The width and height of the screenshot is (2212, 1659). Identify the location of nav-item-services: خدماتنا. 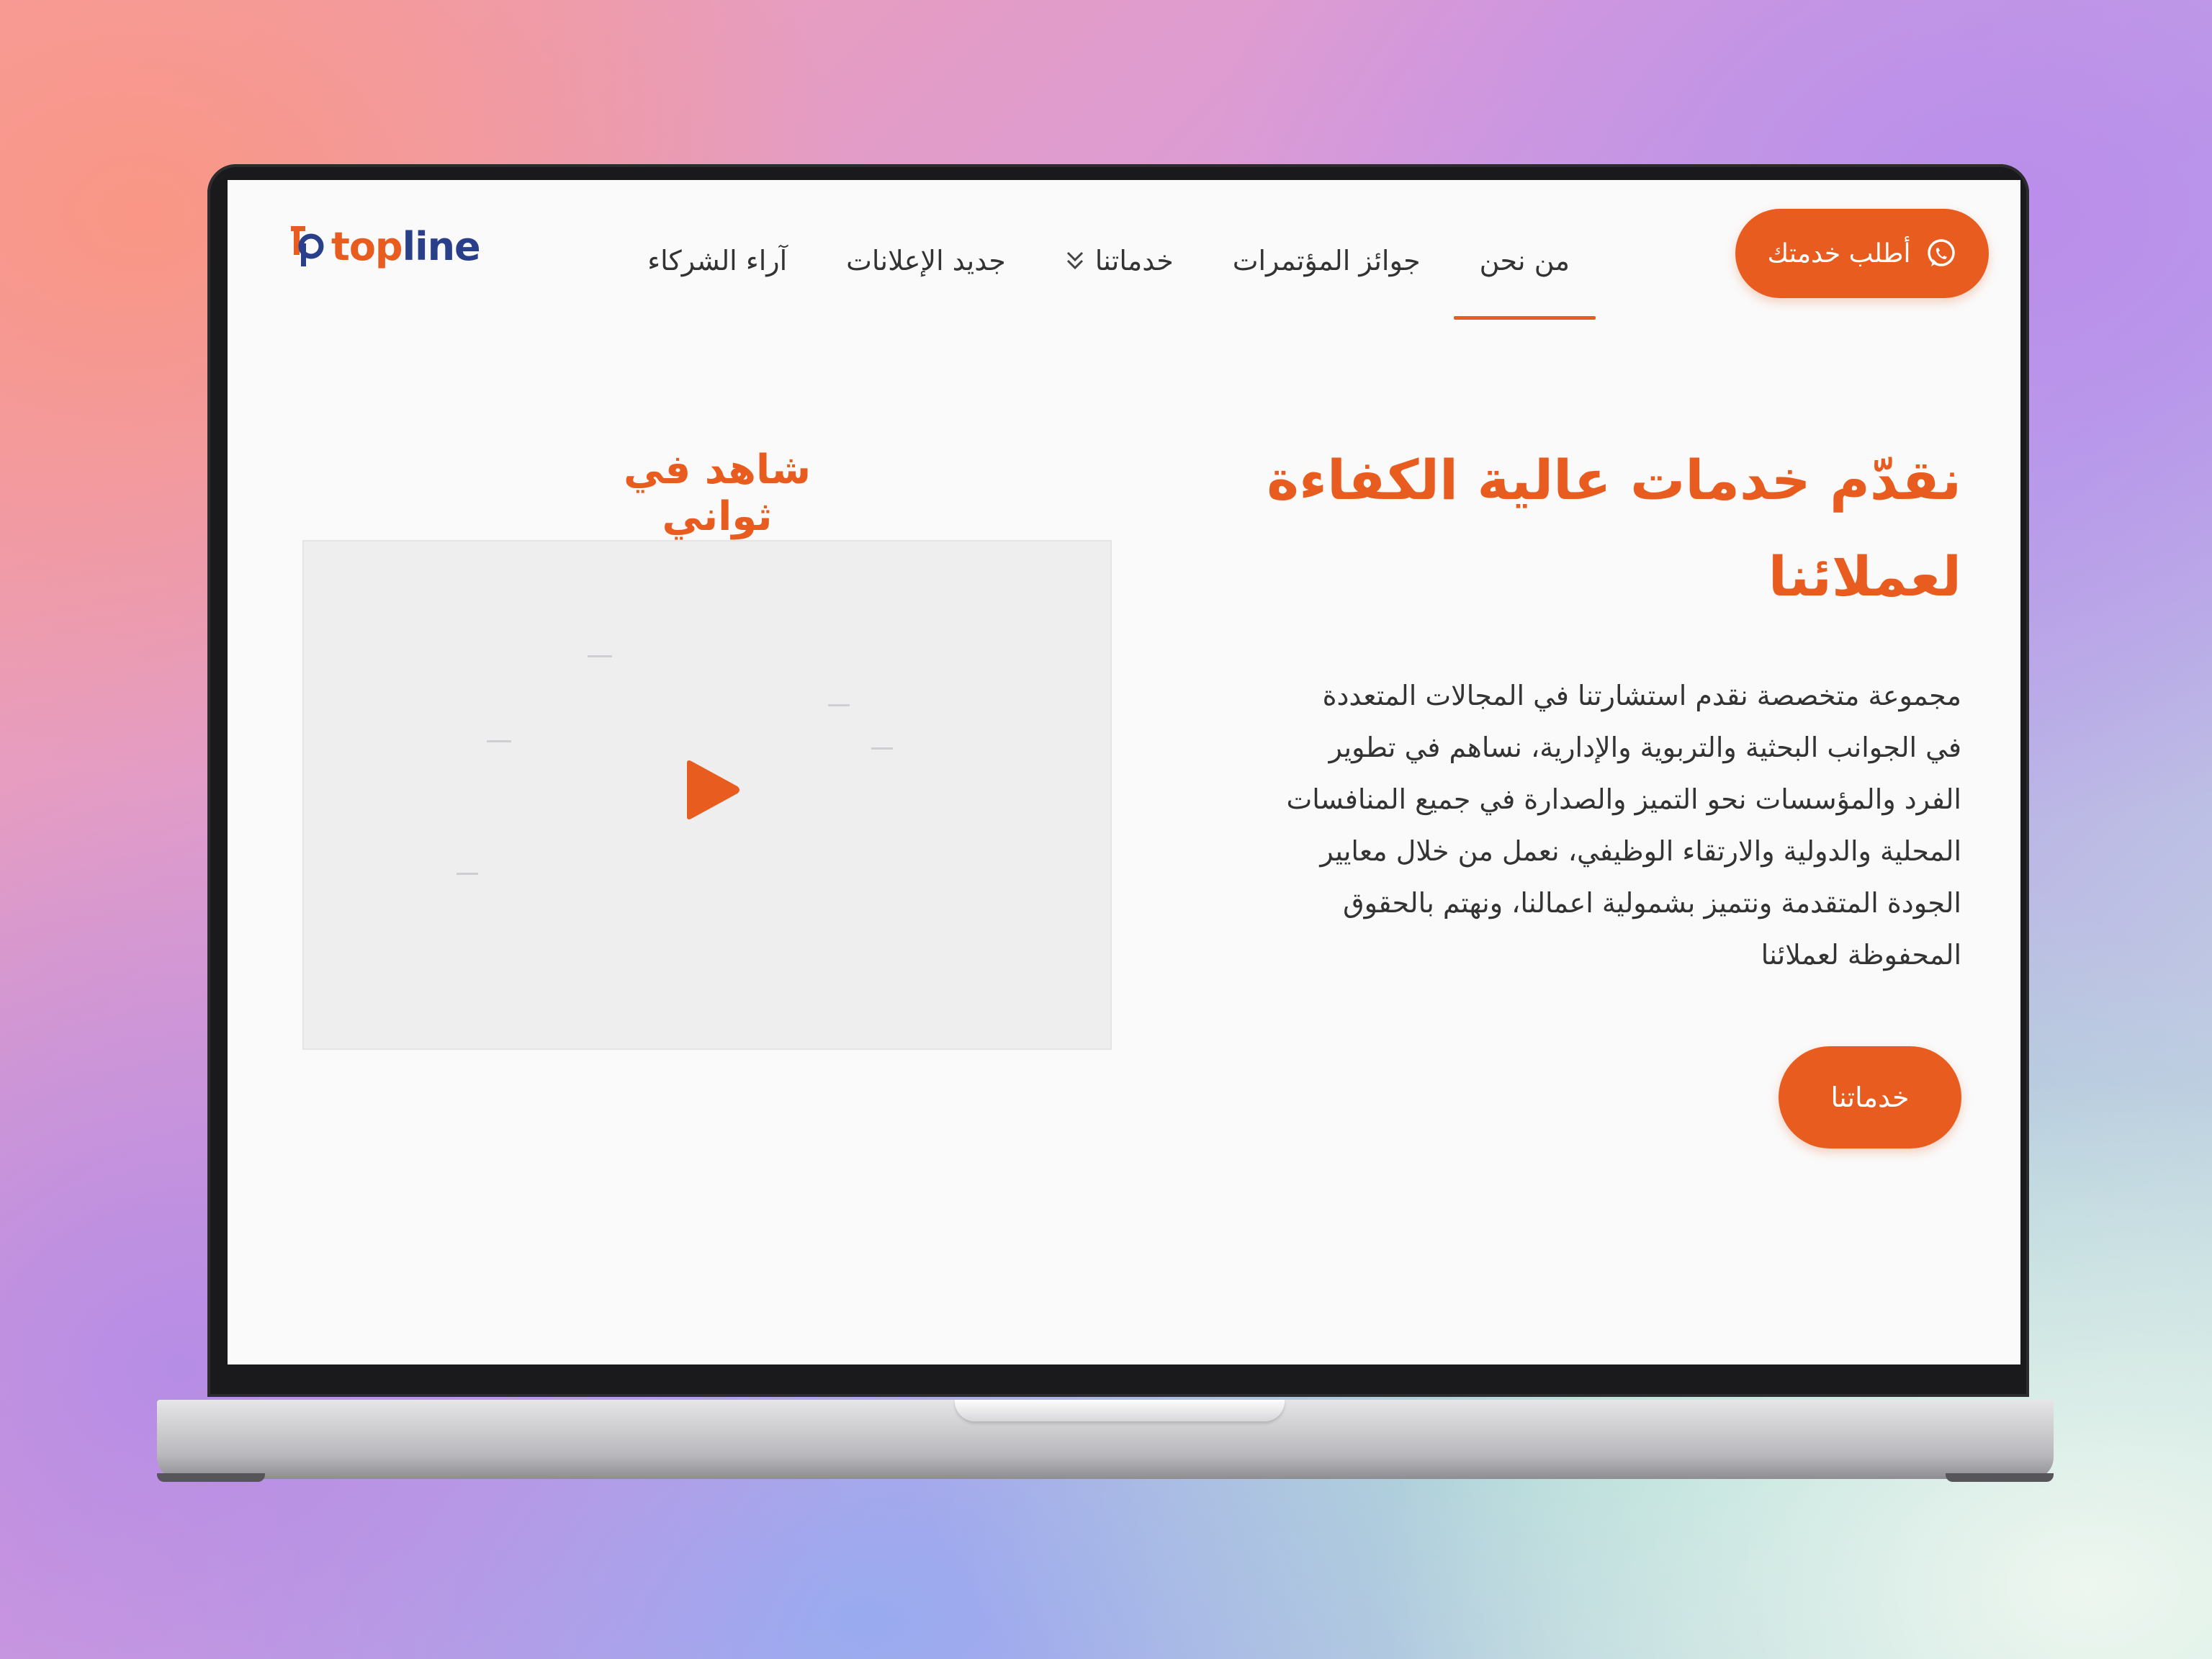
(1119, 260).